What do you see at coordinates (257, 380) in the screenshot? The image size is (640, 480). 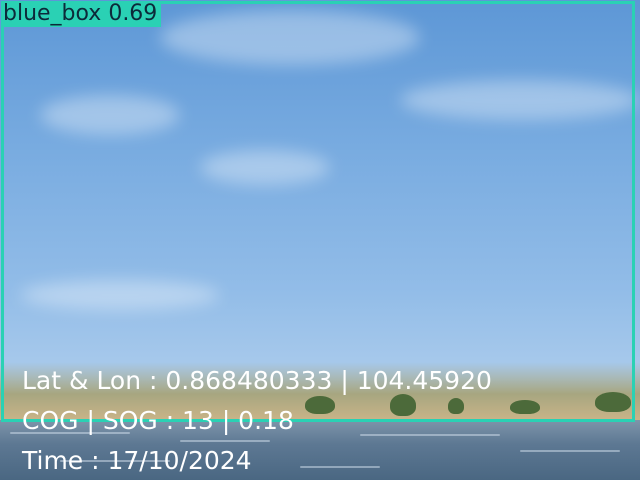 I see `telemetry-lat-lon: Lat & Lon : 0.868480333 | 104.45920` at bounding box center [257, 380].